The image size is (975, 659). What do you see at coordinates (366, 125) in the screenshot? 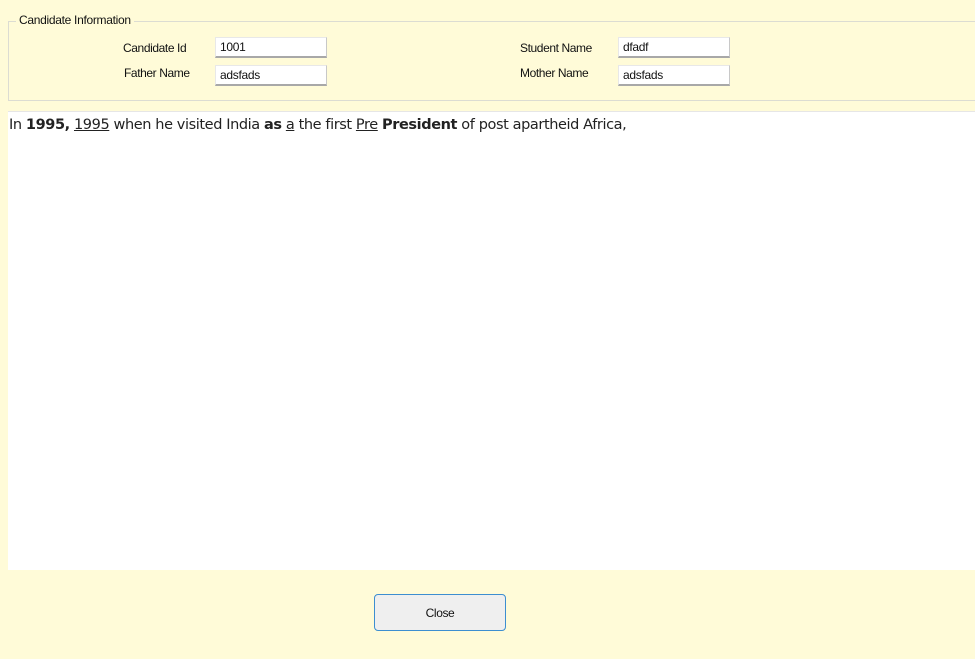
I see `editor-text-underline: Pre` at bounding box center [366, 125].